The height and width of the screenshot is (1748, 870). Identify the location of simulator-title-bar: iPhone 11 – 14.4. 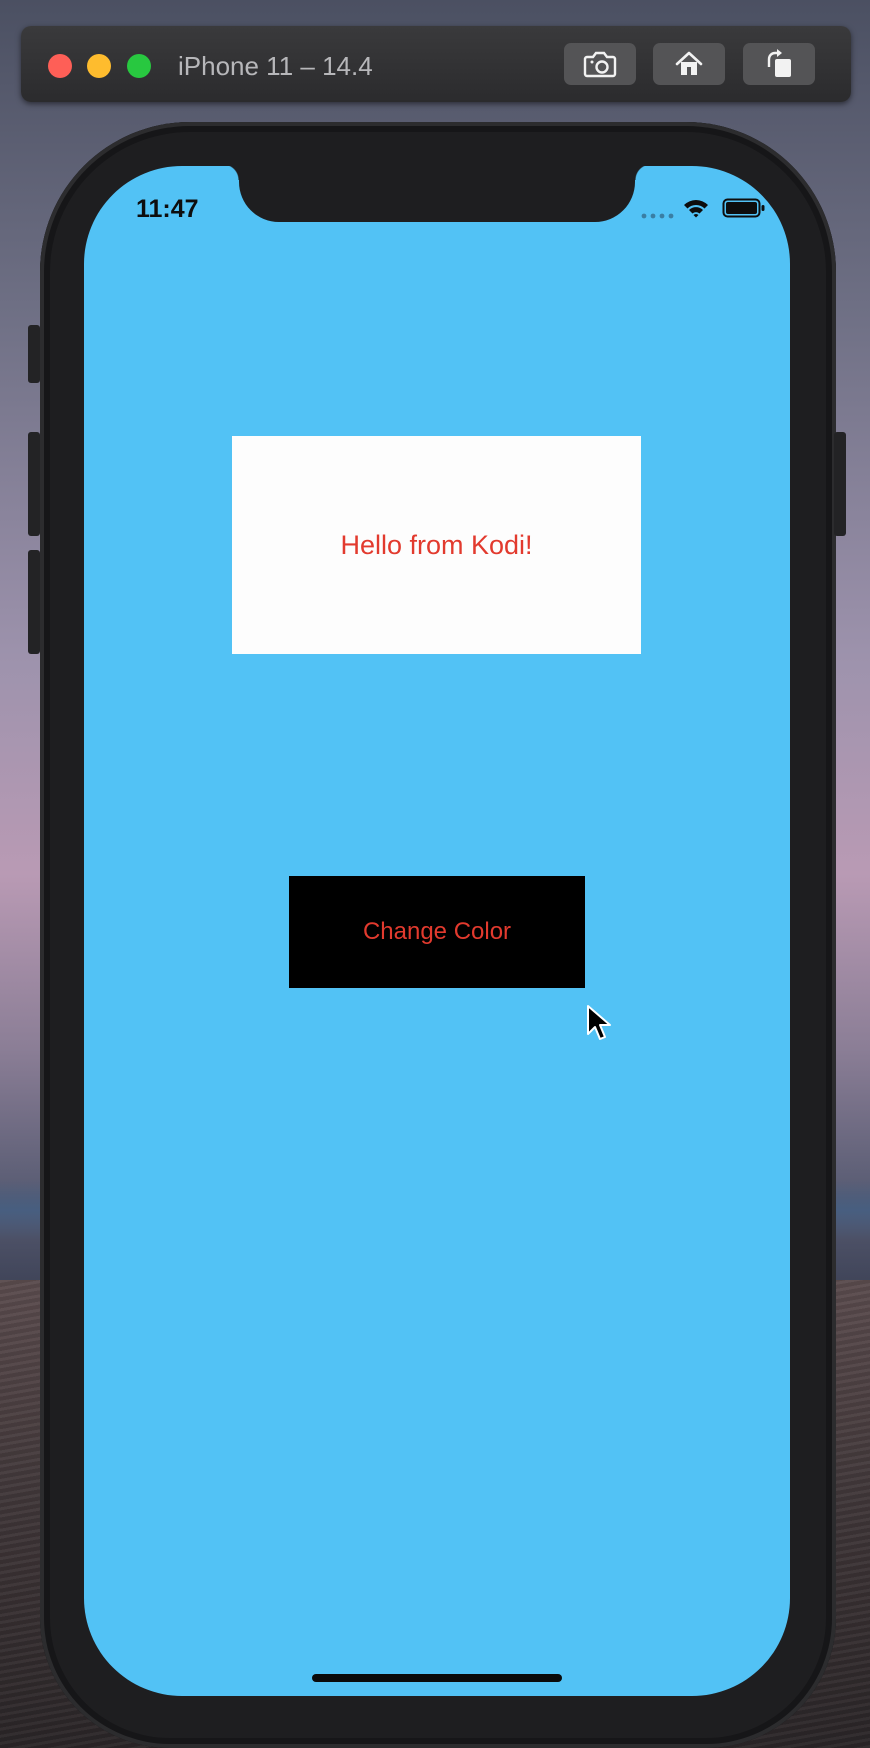
(436, 64).